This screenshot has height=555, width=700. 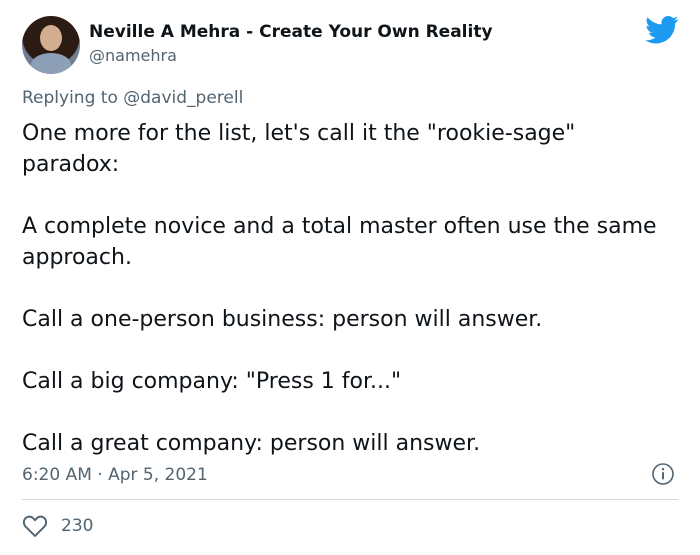 I want to click on reply-prefix: Replying to, so click(x=73, y=98).